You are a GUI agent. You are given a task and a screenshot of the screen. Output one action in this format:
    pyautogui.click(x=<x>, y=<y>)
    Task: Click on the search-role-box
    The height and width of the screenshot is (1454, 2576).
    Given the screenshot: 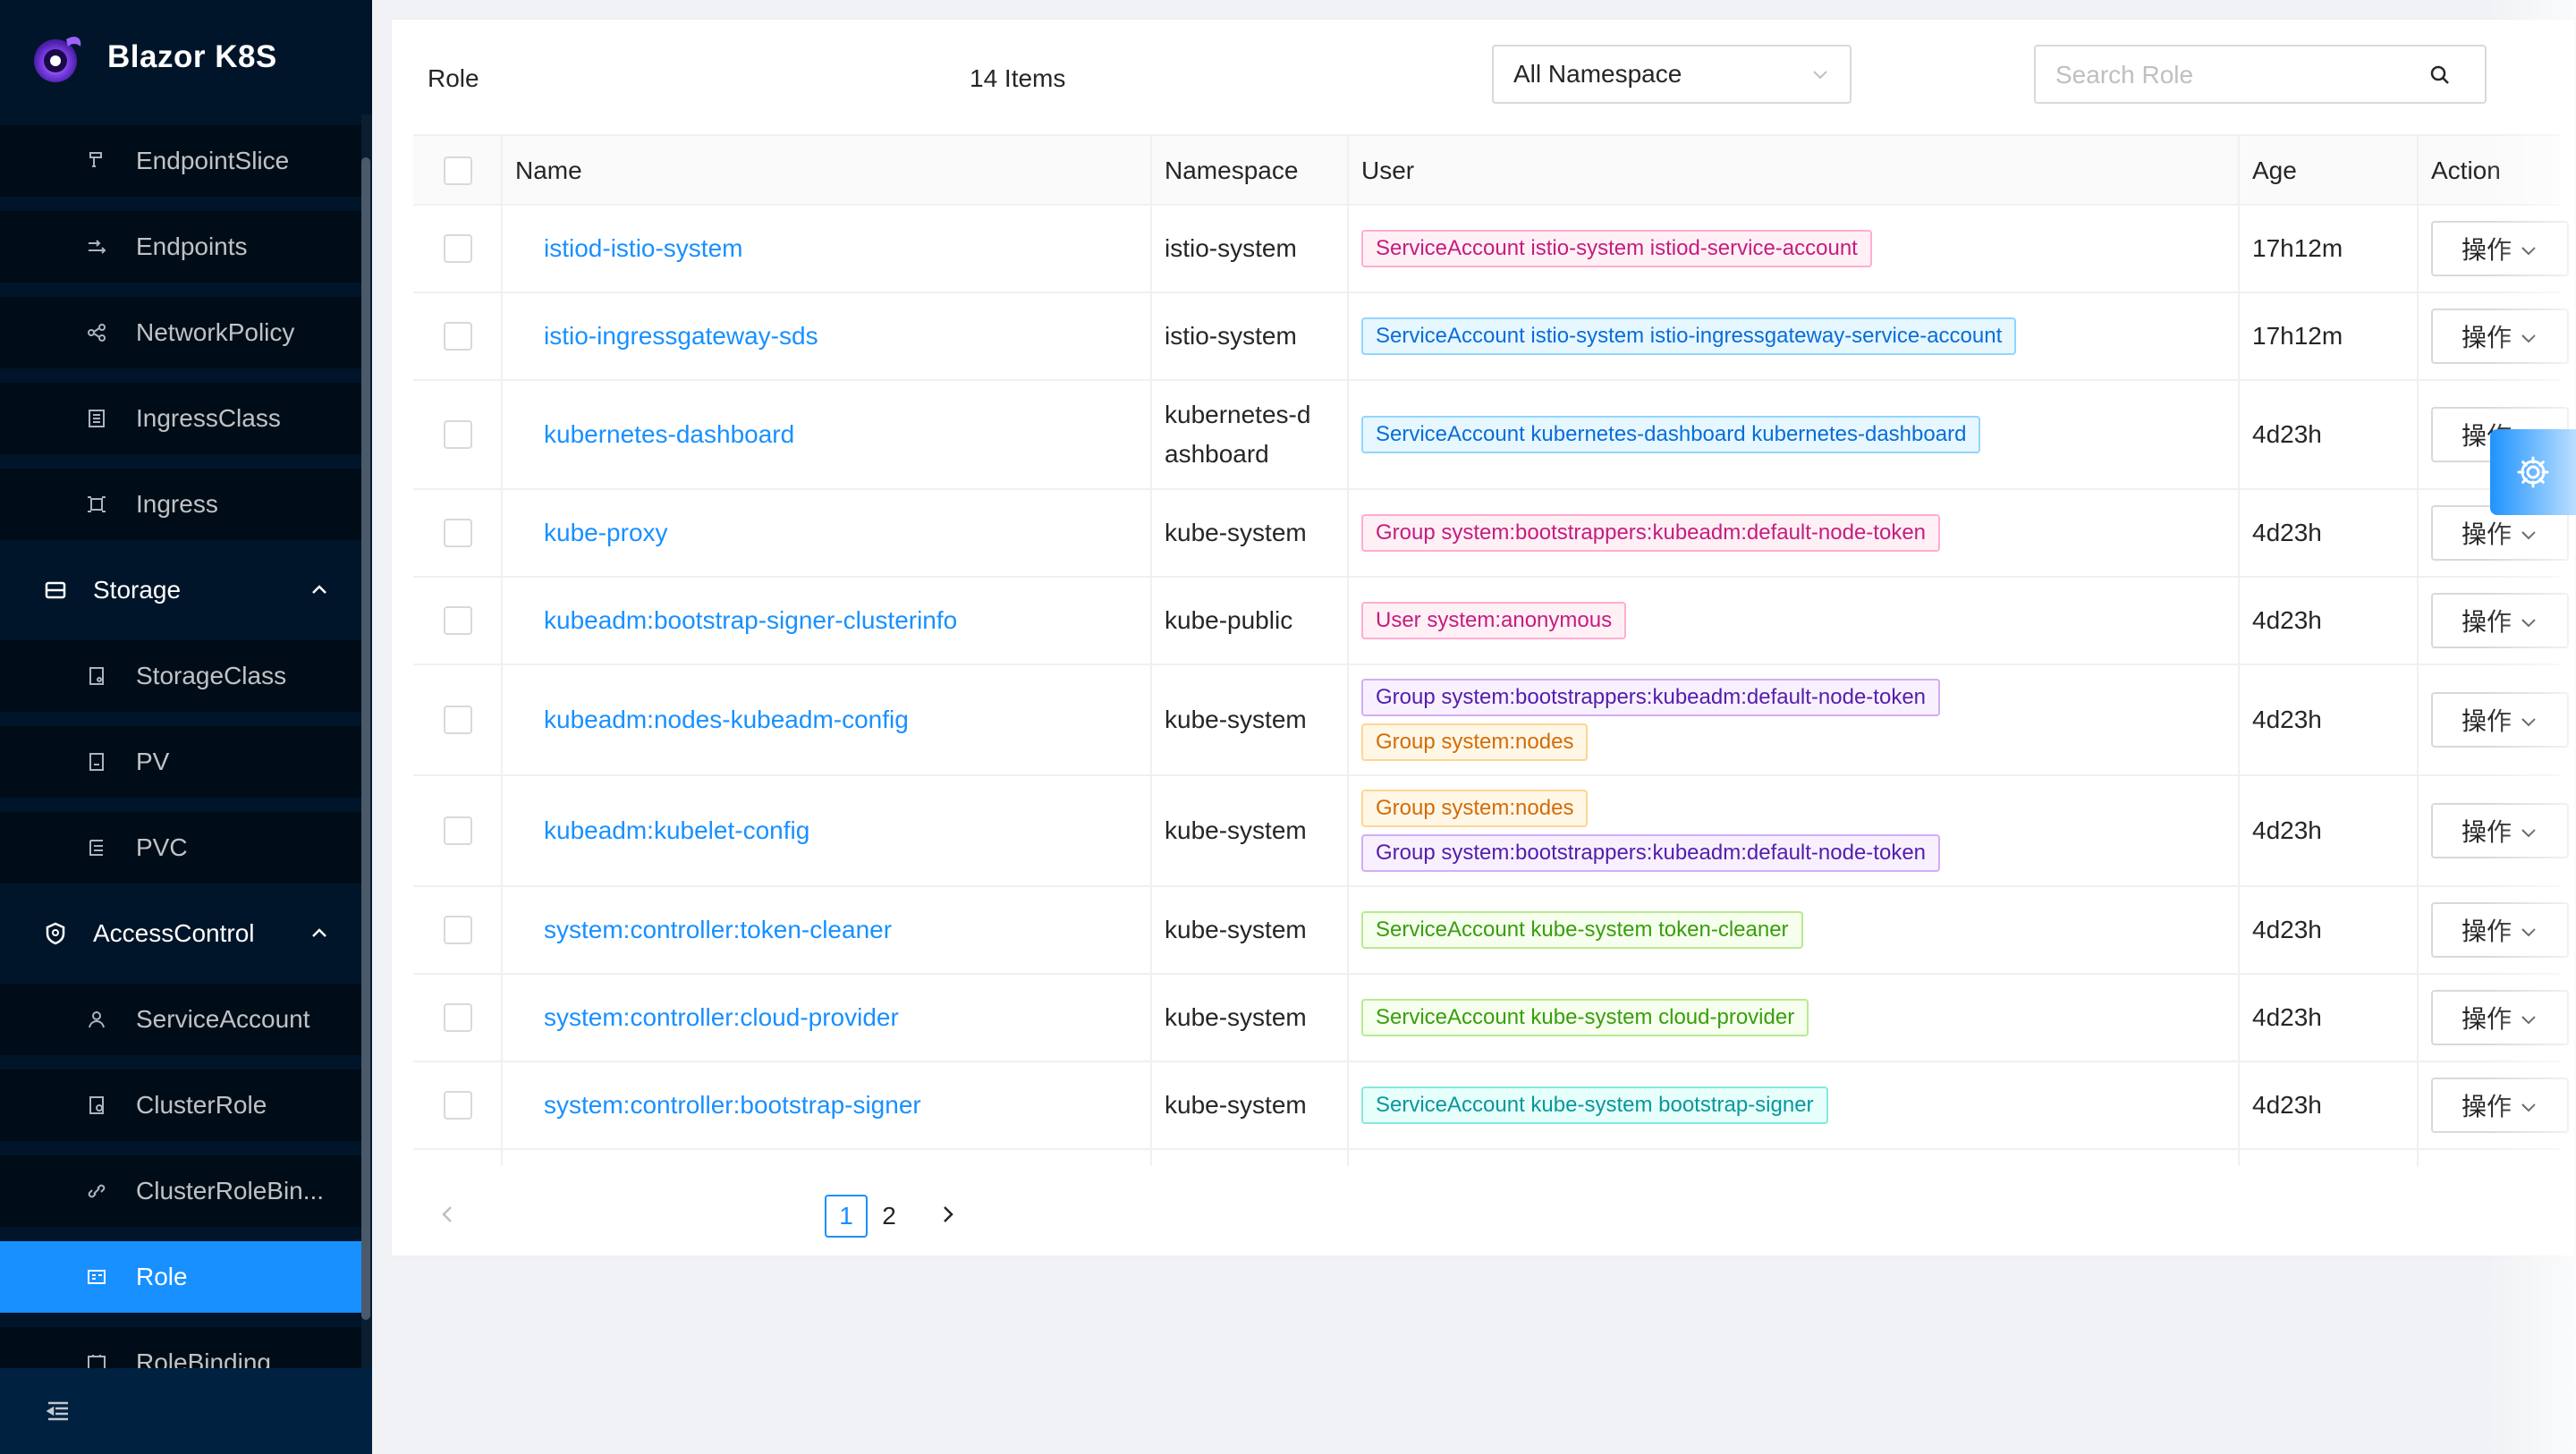 What is the action you would take?
    pyautogui.click(x=2260, y=75)
    